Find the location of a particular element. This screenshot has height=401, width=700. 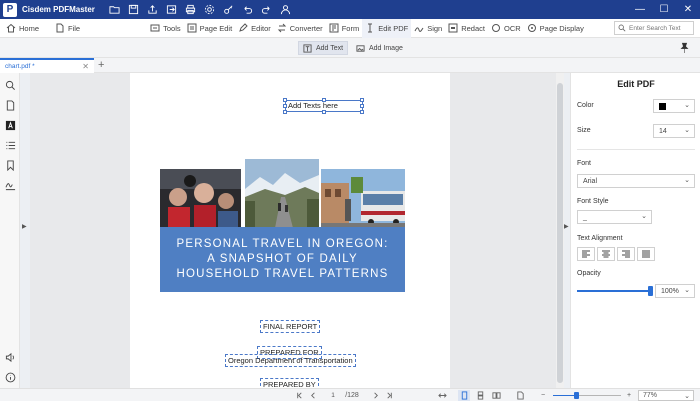

menu-page-edit: Page Edit is located at coordinates (210, 28).